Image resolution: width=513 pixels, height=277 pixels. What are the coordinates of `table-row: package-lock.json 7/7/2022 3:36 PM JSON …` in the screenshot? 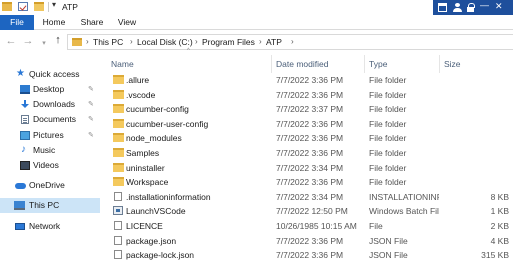 It's located at (310, 255).